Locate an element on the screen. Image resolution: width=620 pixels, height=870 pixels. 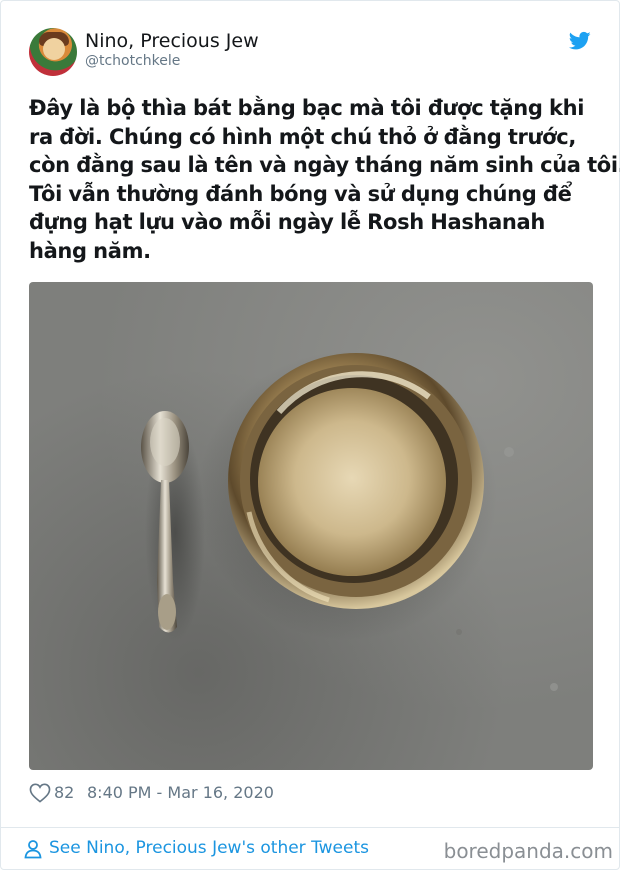
like-count: 82 is located at coordinates (64, 792).